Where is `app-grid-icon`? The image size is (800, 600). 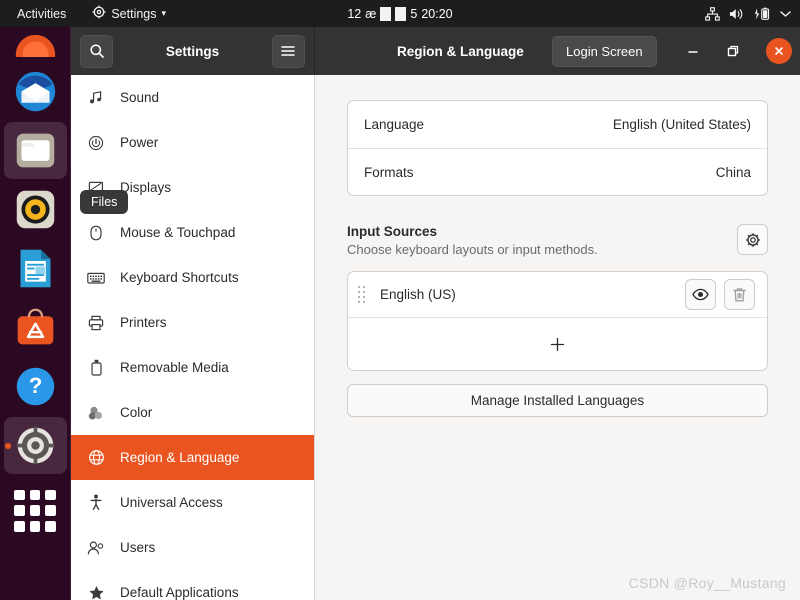
app-grid-icon is located at coordinates (35, 510).